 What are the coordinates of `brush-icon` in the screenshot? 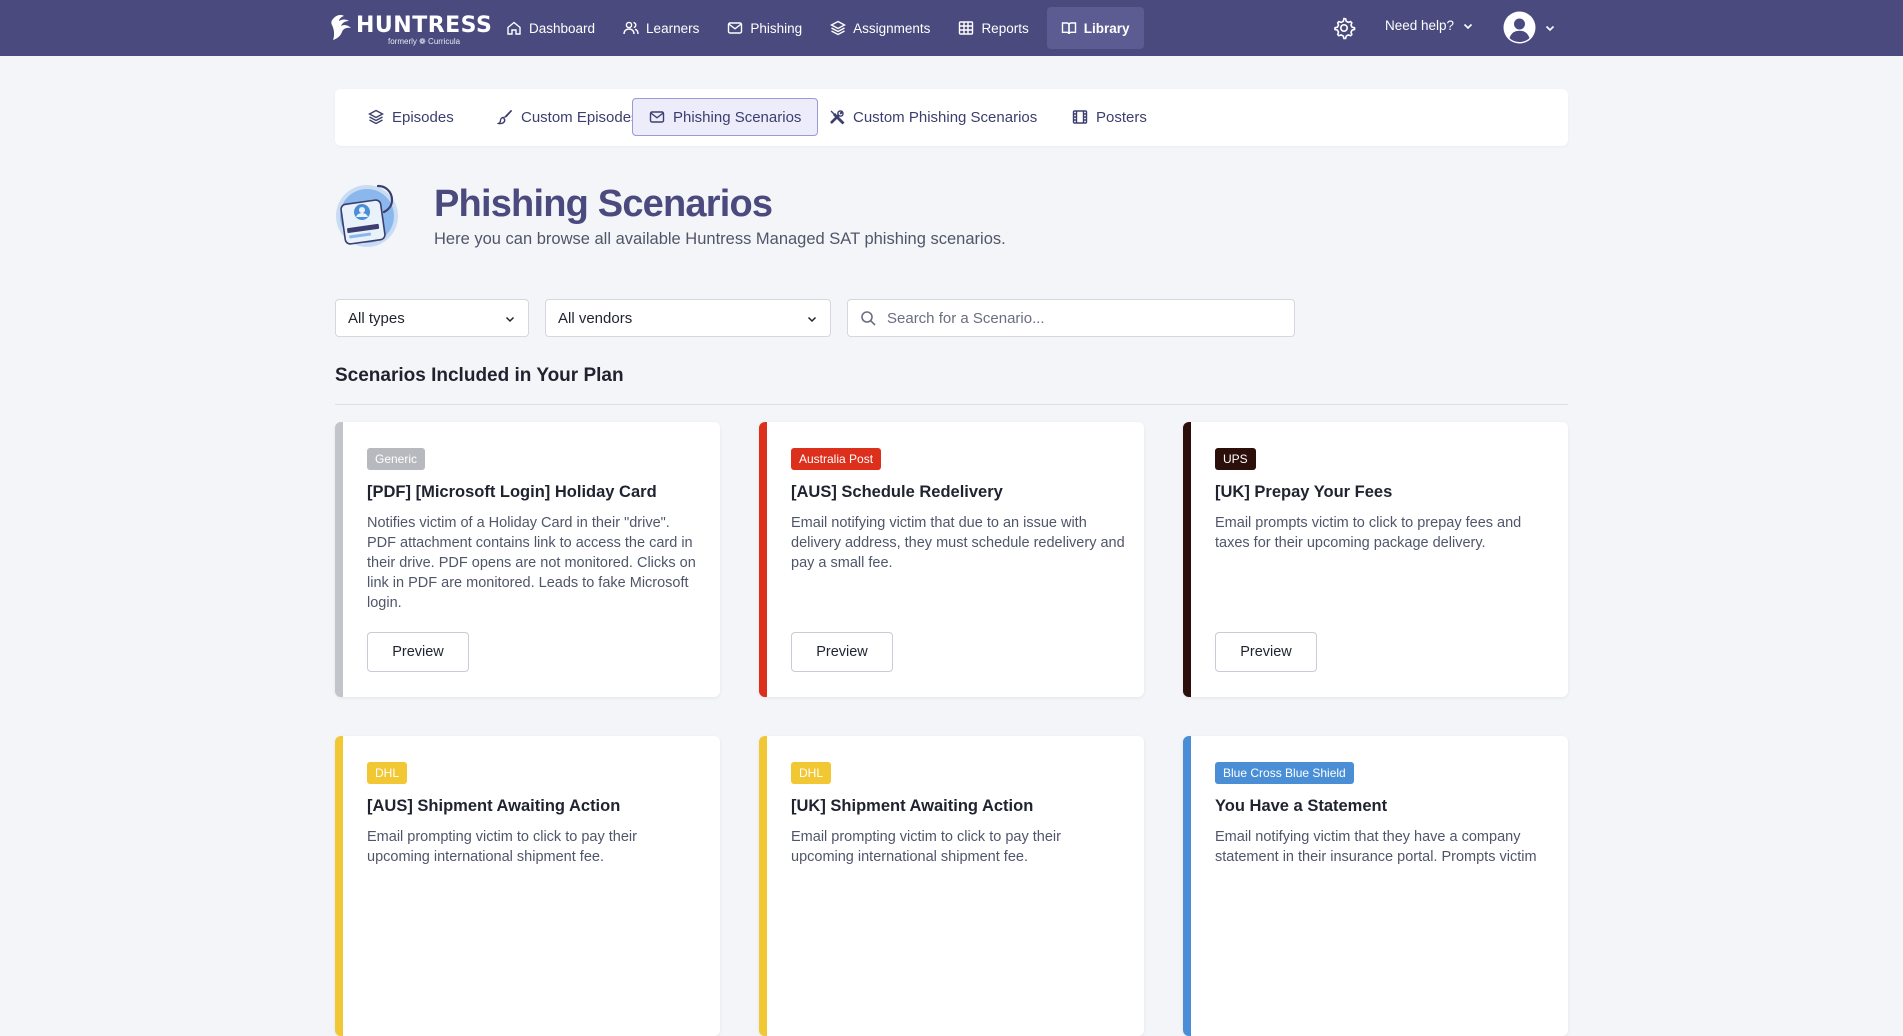 It's located at (505, 117).